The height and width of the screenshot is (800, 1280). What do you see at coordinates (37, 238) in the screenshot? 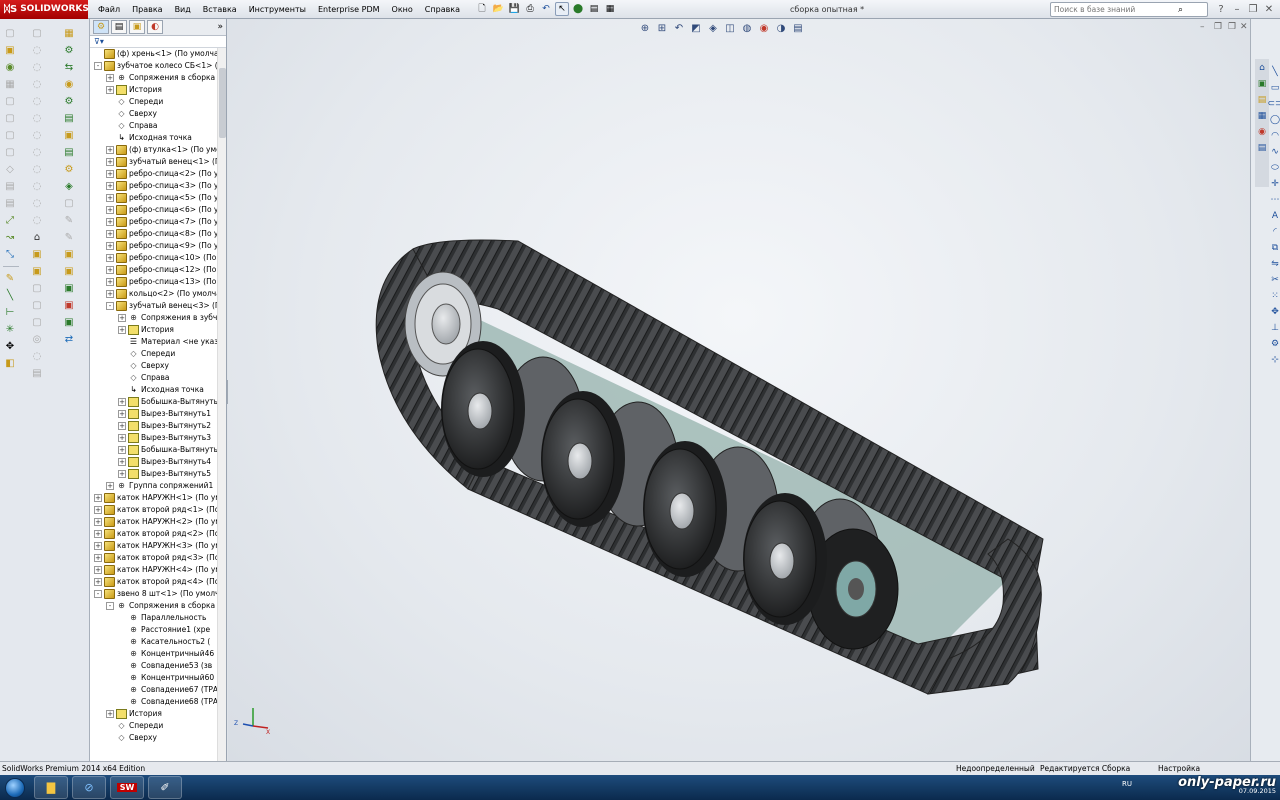
I see `camera-icon: ⌂` at bounding box center [37, 238].